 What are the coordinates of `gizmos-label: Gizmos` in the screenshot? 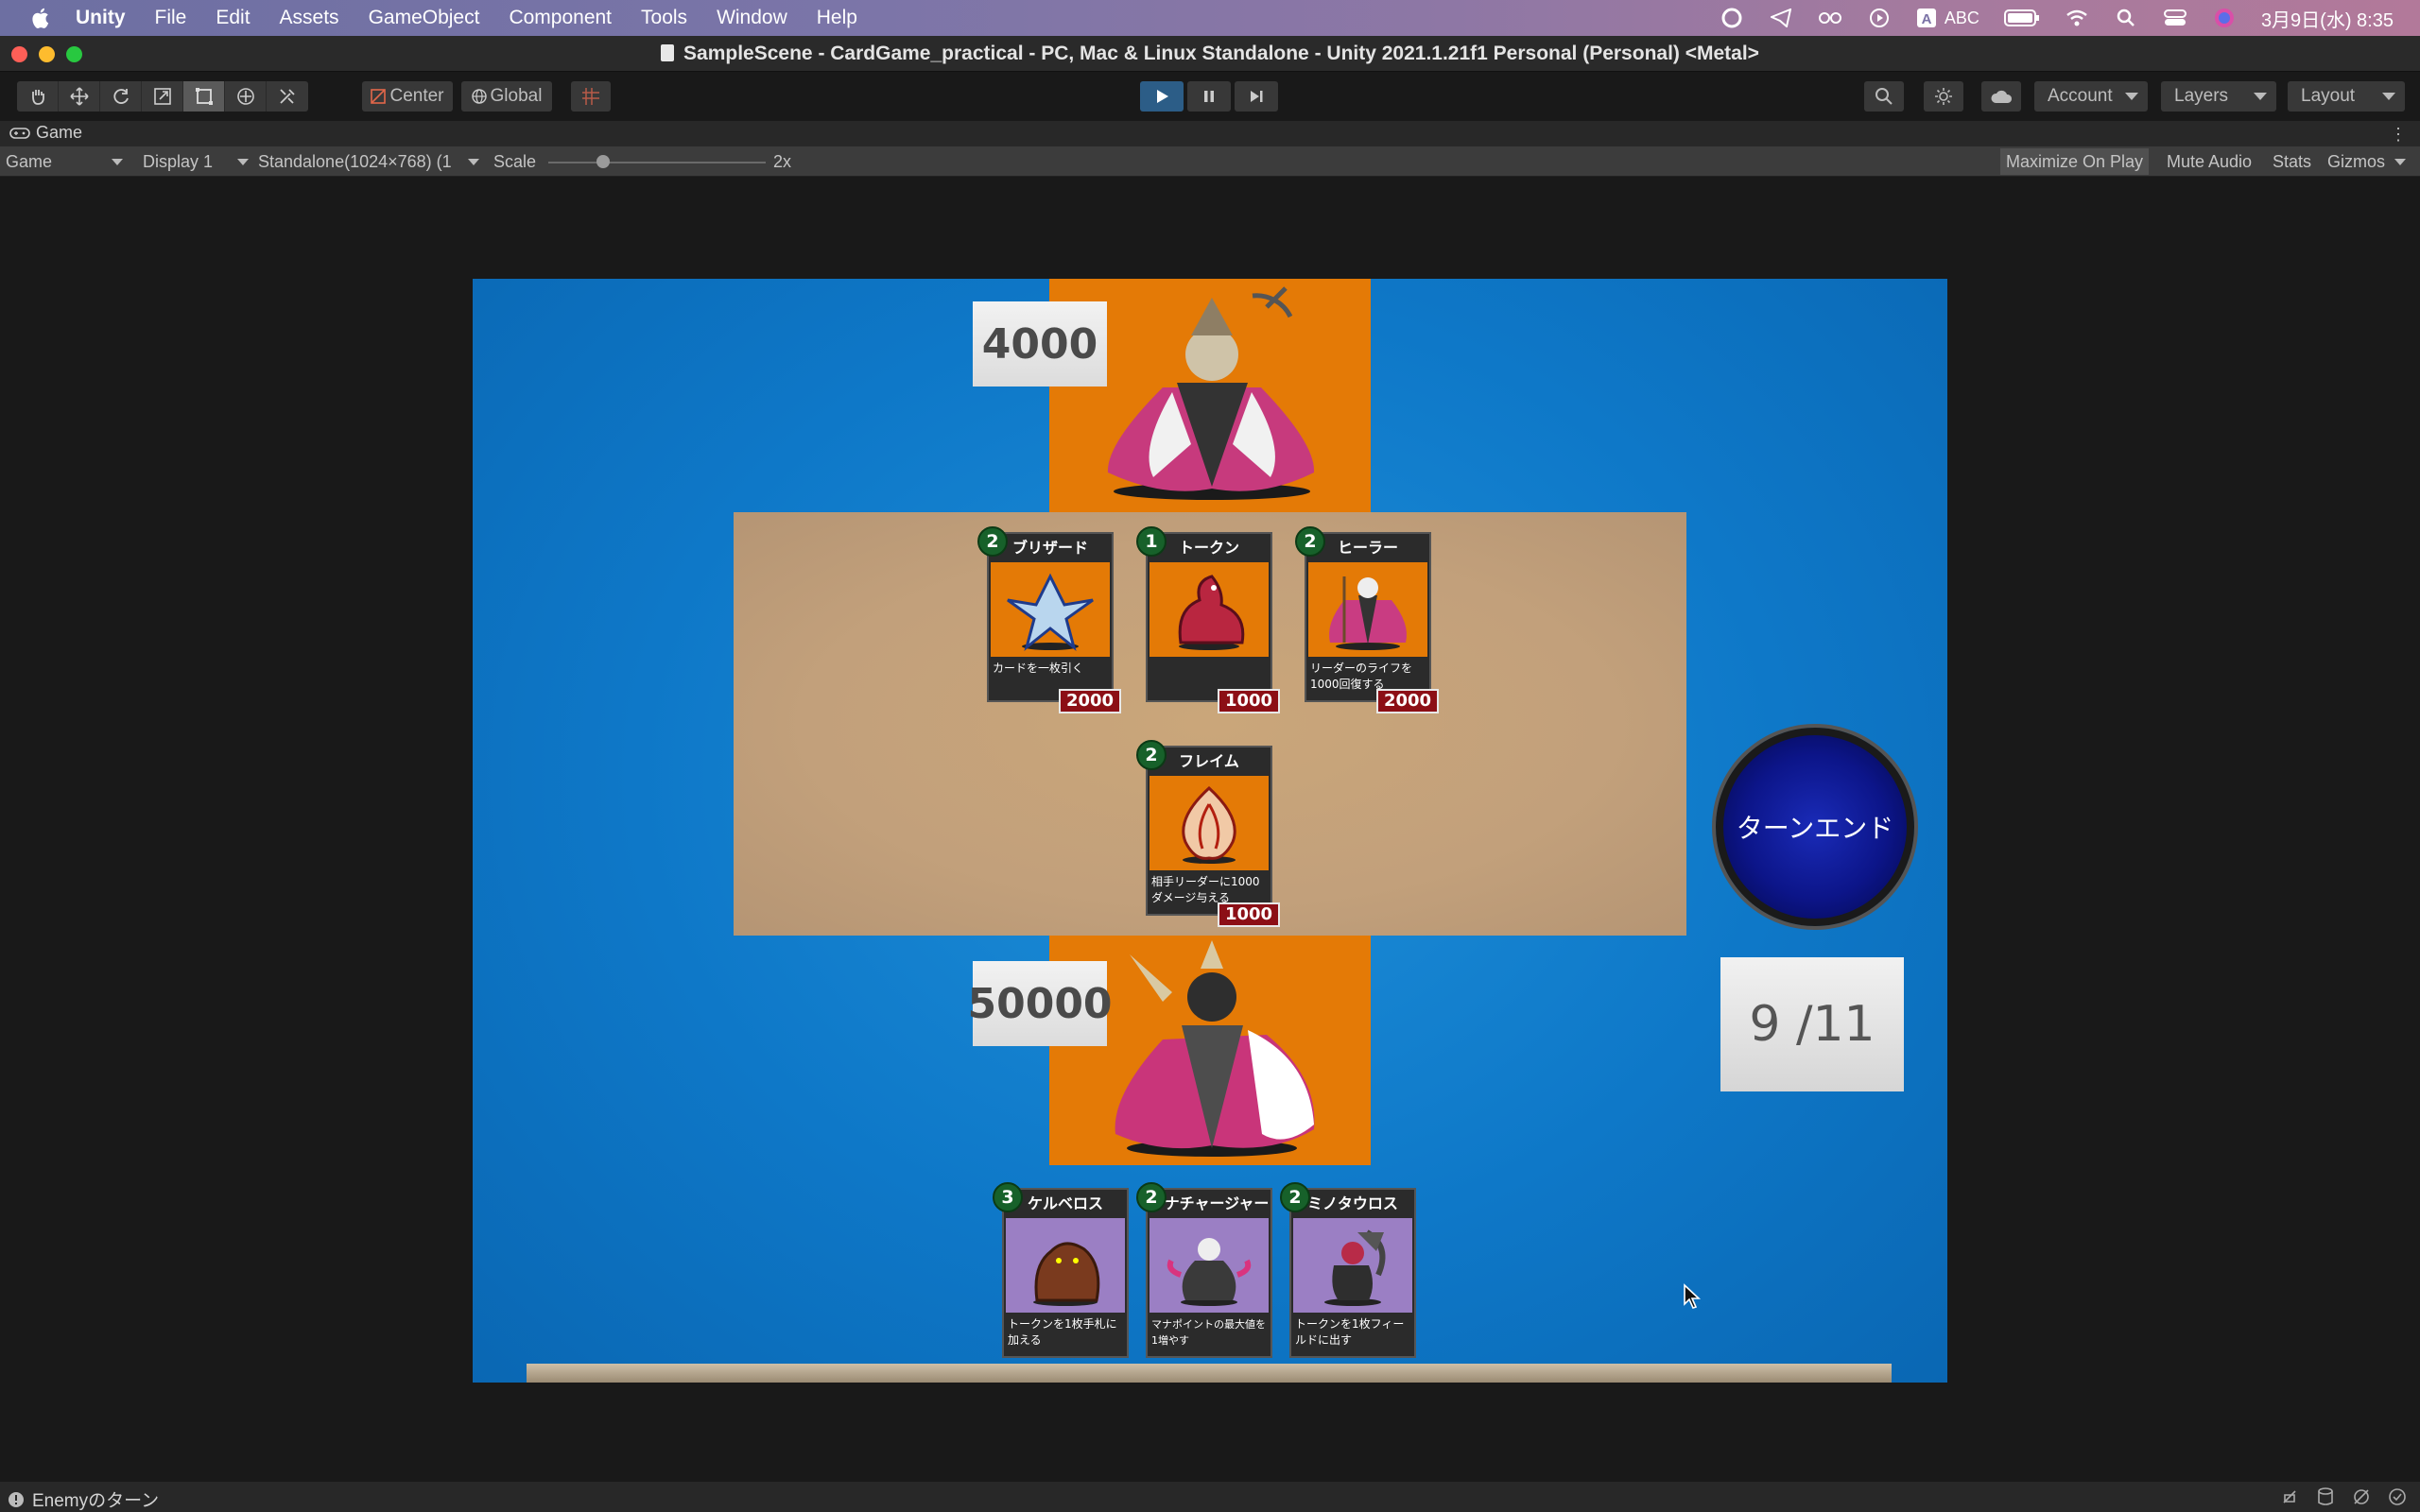 It's located at (2356, 161).